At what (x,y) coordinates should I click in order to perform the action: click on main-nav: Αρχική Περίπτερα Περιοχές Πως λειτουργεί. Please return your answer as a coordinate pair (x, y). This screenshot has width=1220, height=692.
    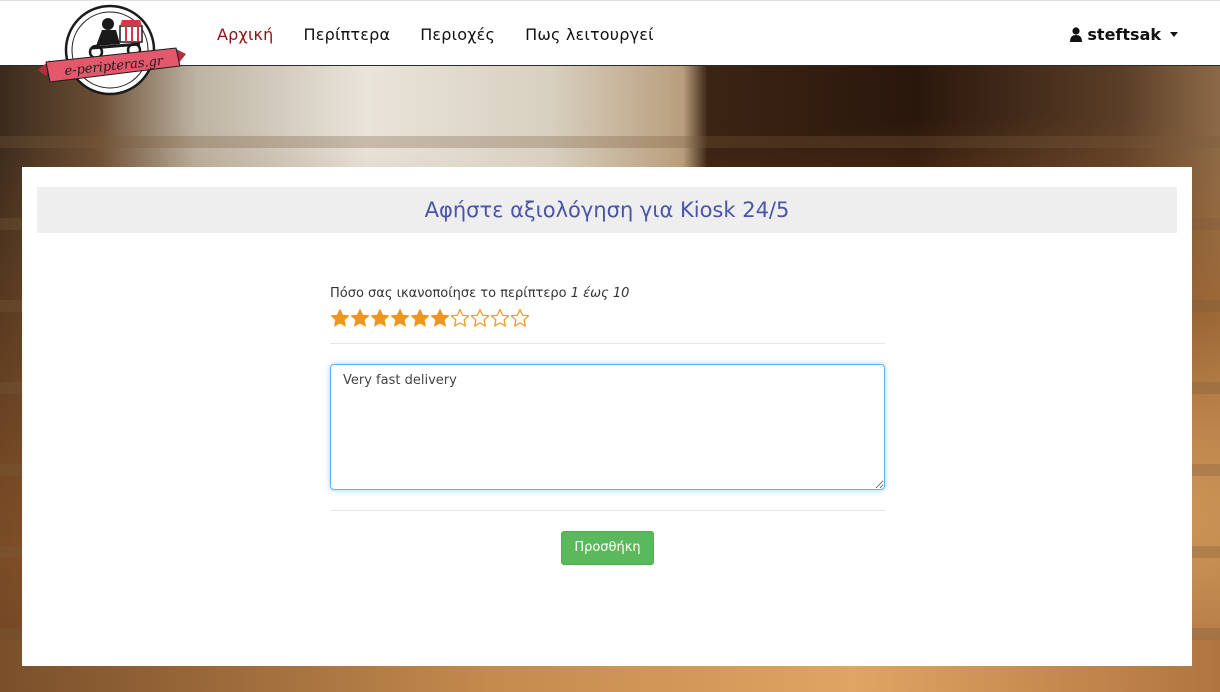
    Looking at the image, I should click on (435, 34).